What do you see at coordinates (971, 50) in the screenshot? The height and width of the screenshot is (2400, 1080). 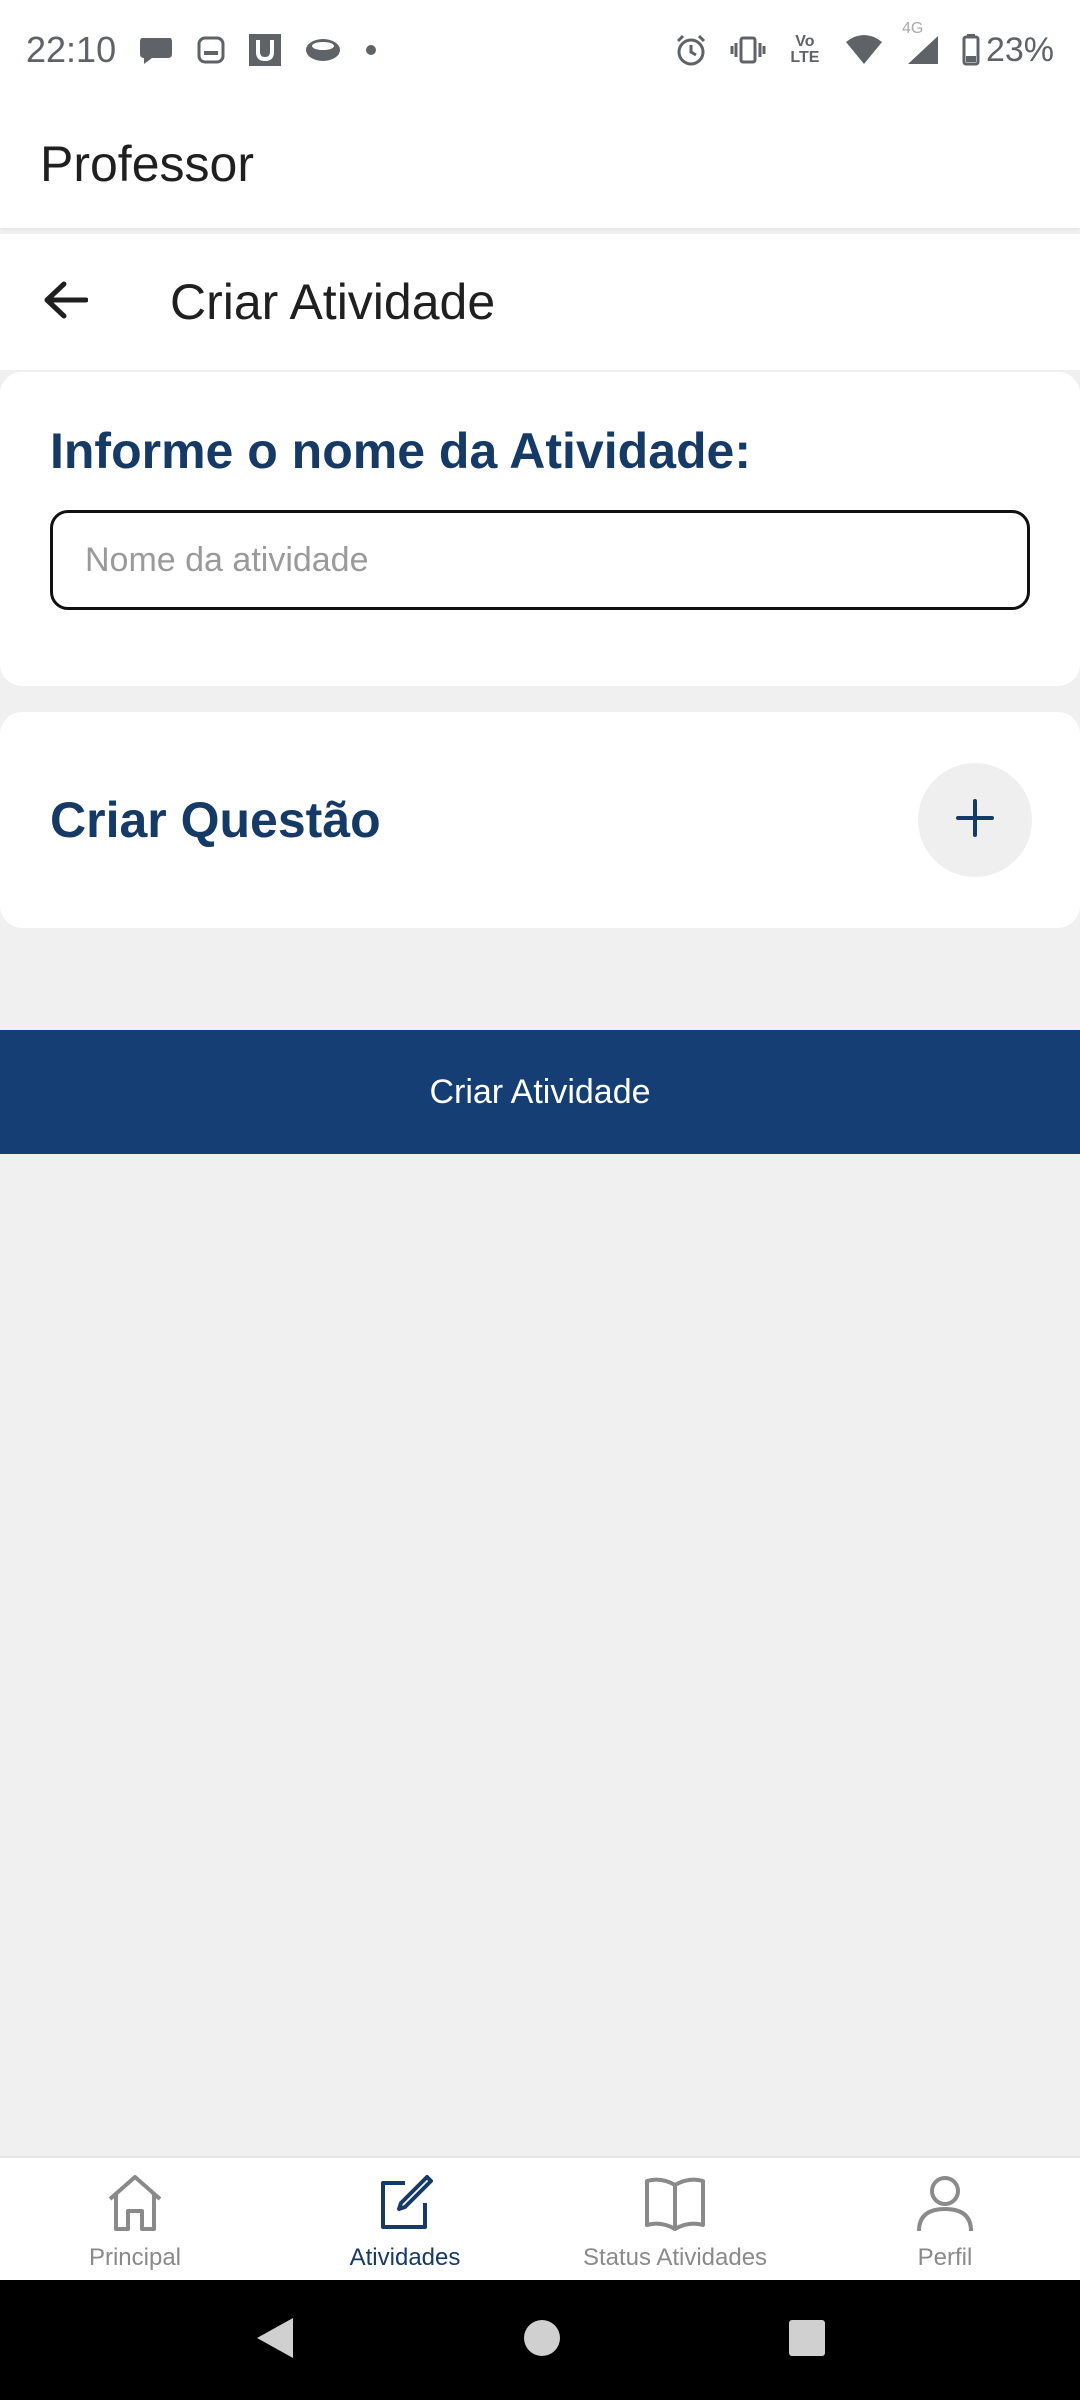 I see `battery-icon` at bounding box center [971, 50].